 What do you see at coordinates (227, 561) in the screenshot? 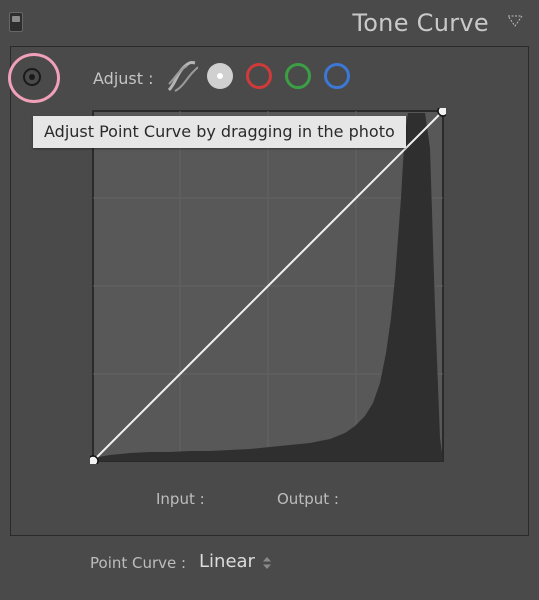
I see `point-curve-select: Linear` at bounding box center [227, 561].